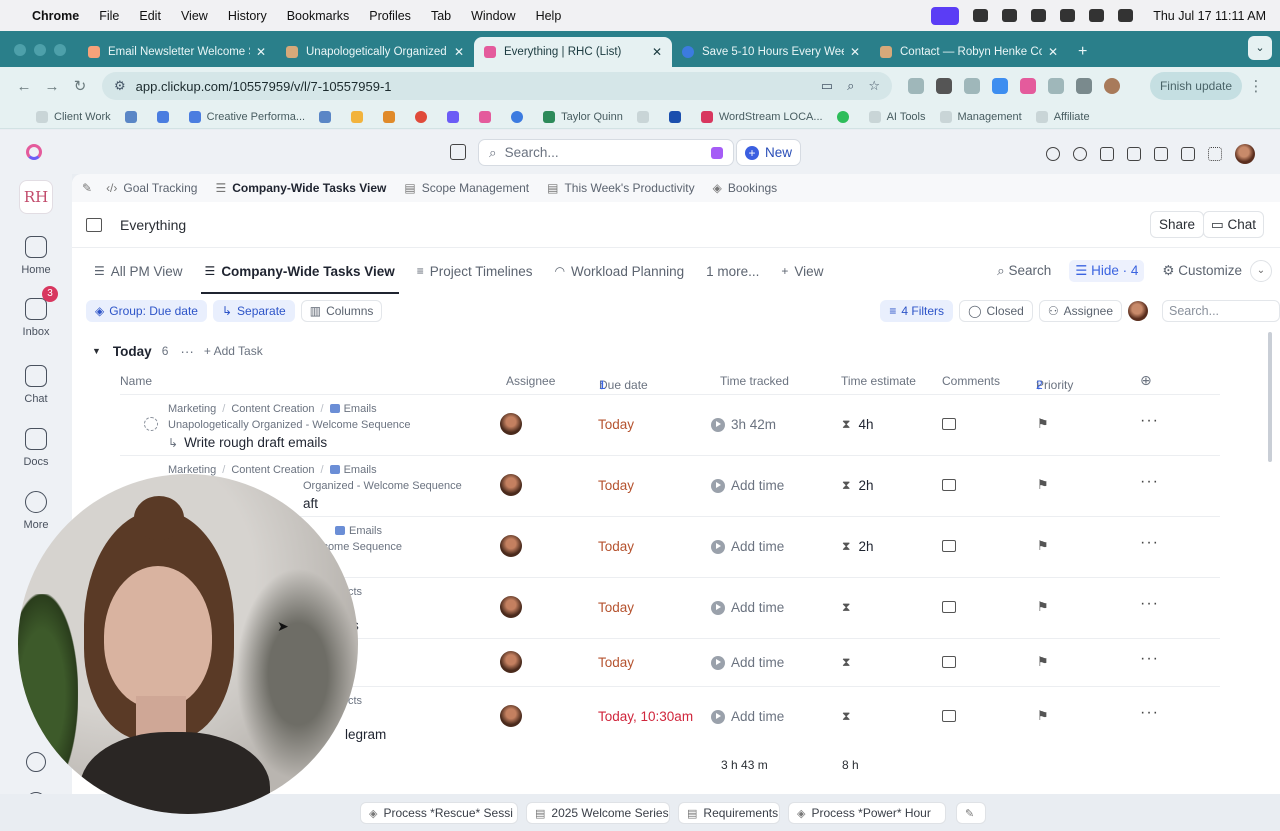 The width and height of the screenshot is (1280, 831). I want to click on puzzle-icon, so click(1084, 86).